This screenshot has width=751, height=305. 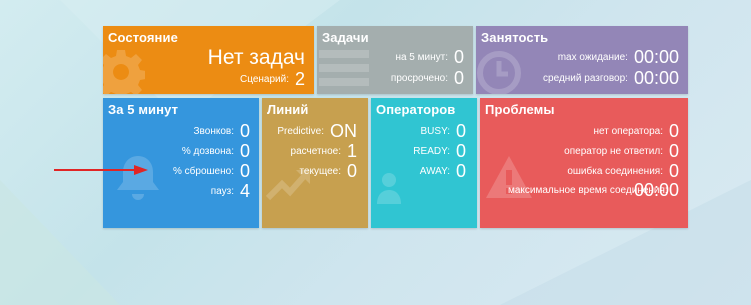 What do you see at coordinates (138, 178) in the screenshot?
I see `bell-icon` at bounding box center [138, 178].